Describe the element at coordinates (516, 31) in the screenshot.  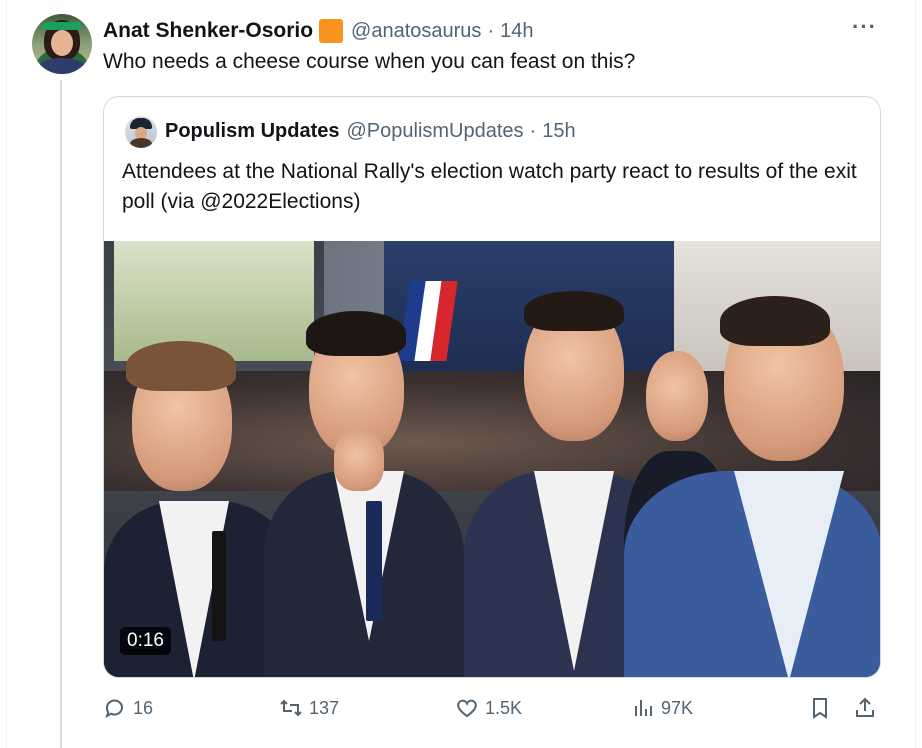
I see `tweet-time: 14h` at that location.